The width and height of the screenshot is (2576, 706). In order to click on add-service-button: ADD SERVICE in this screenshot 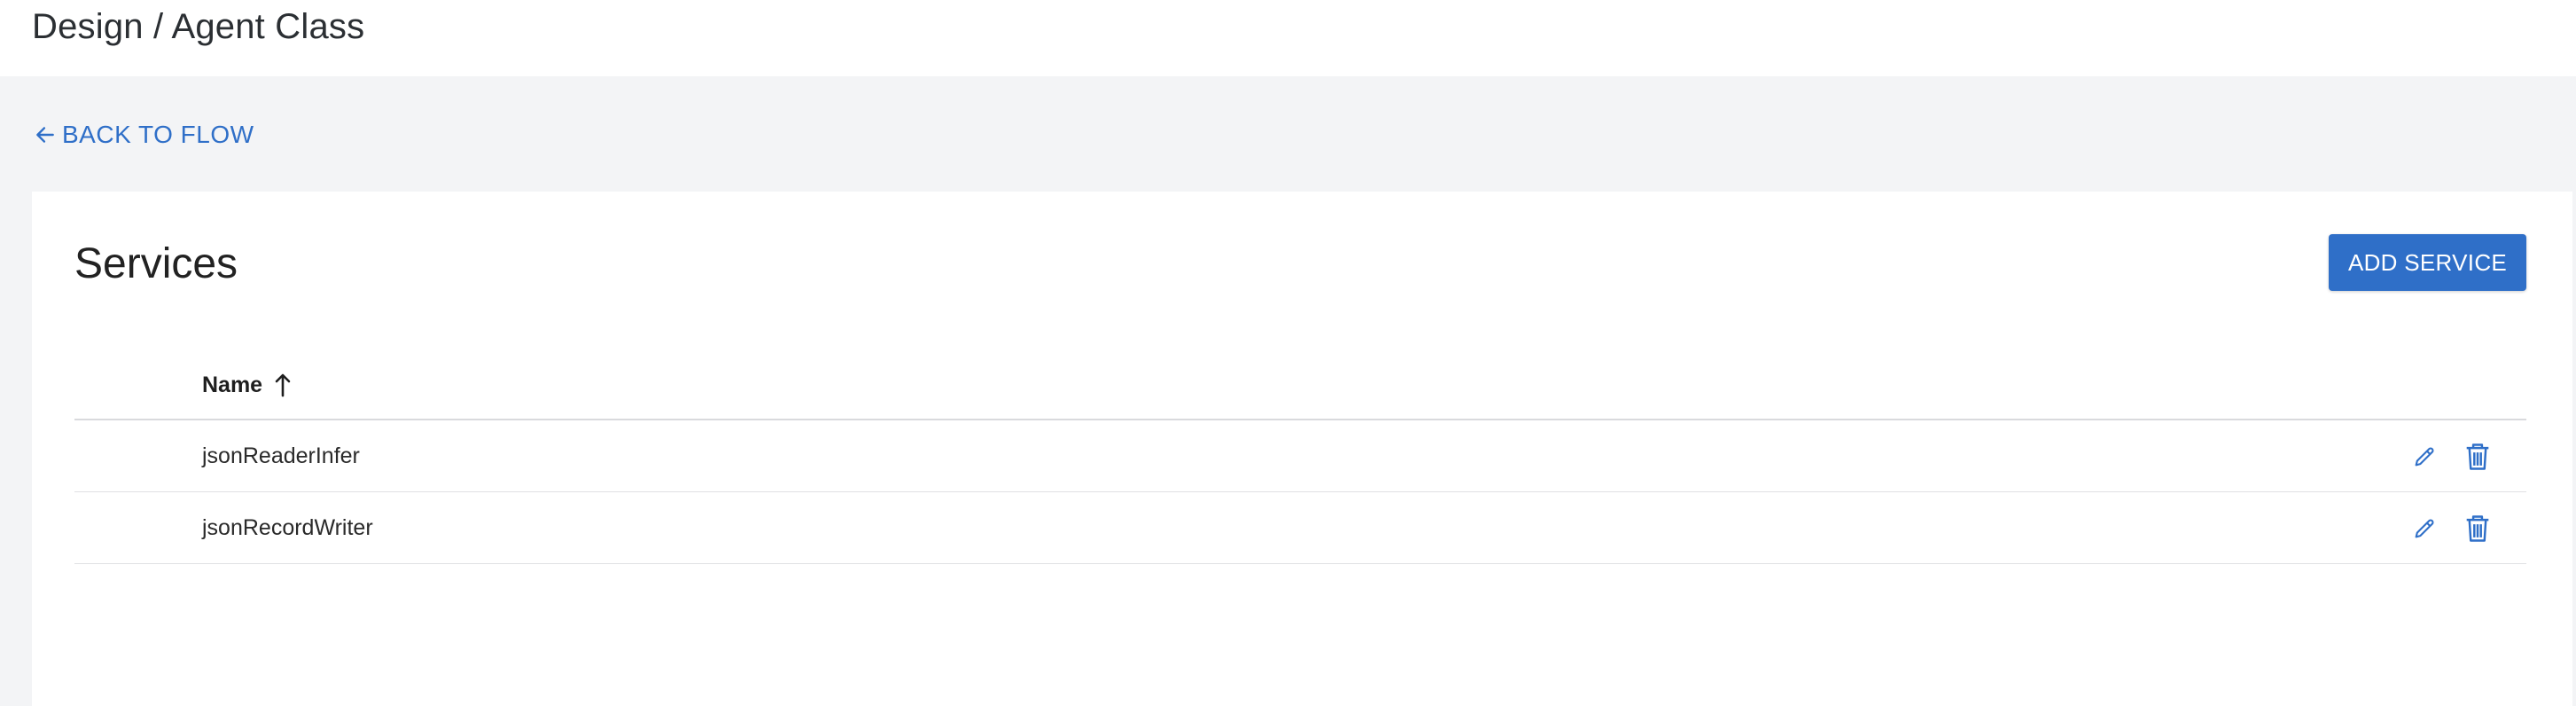, I will do `click(2427, 262)`.